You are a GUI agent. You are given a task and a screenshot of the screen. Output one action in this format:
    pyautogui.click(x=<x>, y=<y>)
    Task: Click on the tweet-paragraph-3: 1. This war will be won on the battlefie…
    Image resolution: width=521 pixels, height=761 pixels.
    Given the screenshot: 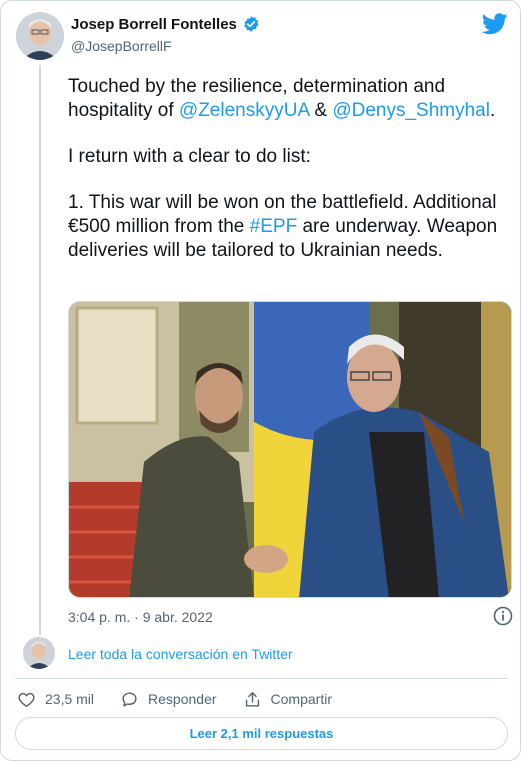 What is the action you would take?
    pyautogui.click(x=283, y=226)
    